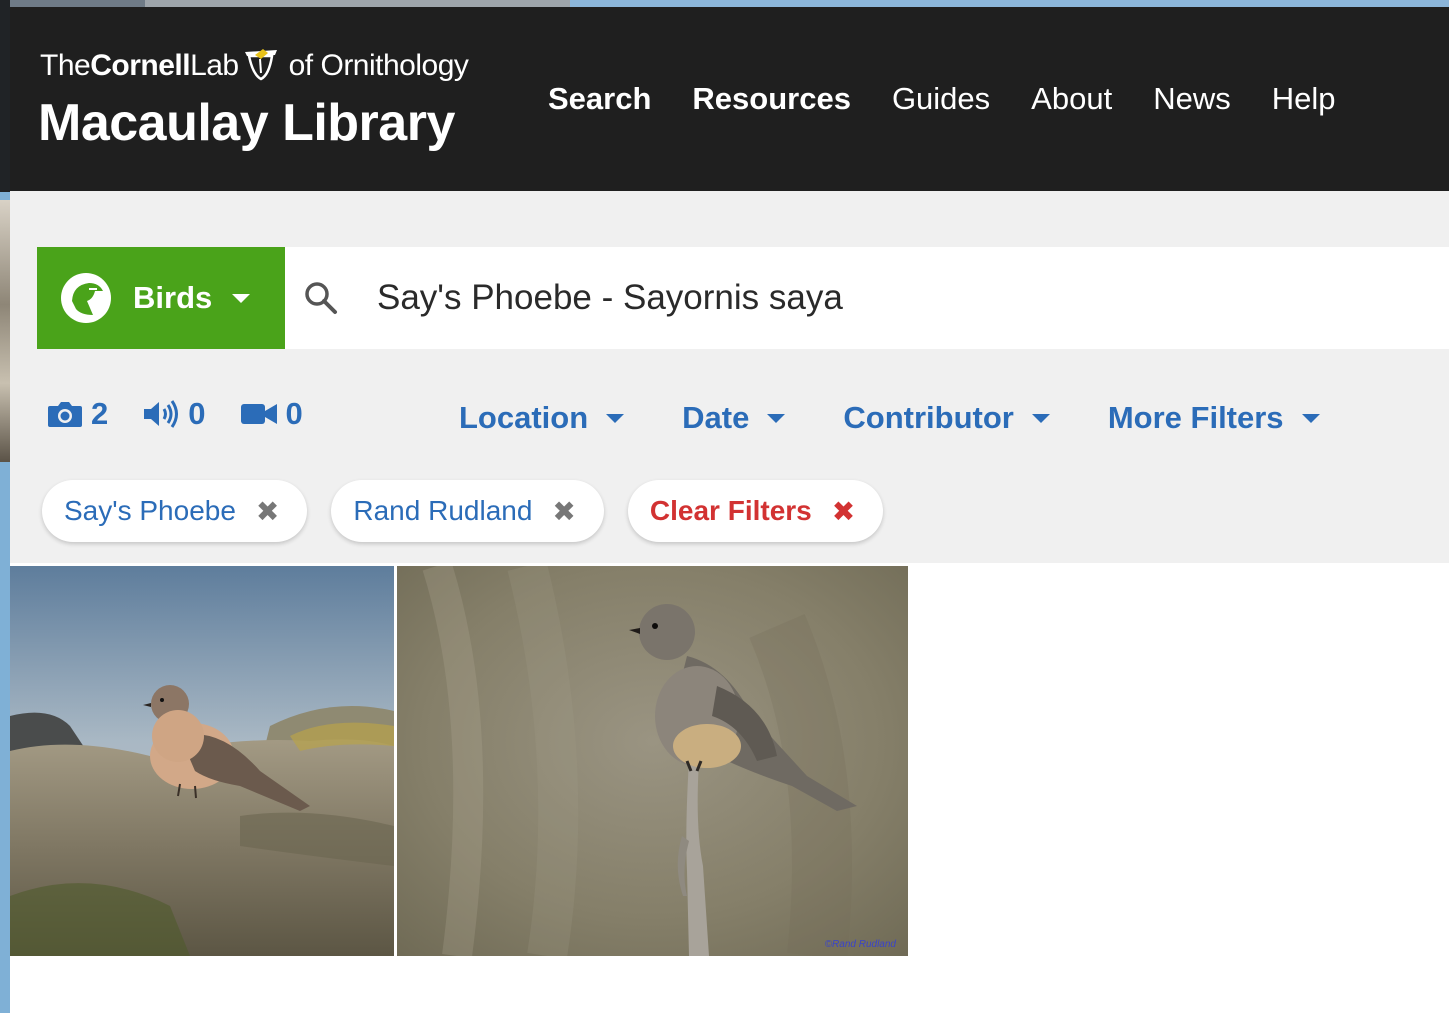 This screenshot has height=1013, width=1449. I want to click on logo-of-ornithology: of Ornithology, so click(378, 65).